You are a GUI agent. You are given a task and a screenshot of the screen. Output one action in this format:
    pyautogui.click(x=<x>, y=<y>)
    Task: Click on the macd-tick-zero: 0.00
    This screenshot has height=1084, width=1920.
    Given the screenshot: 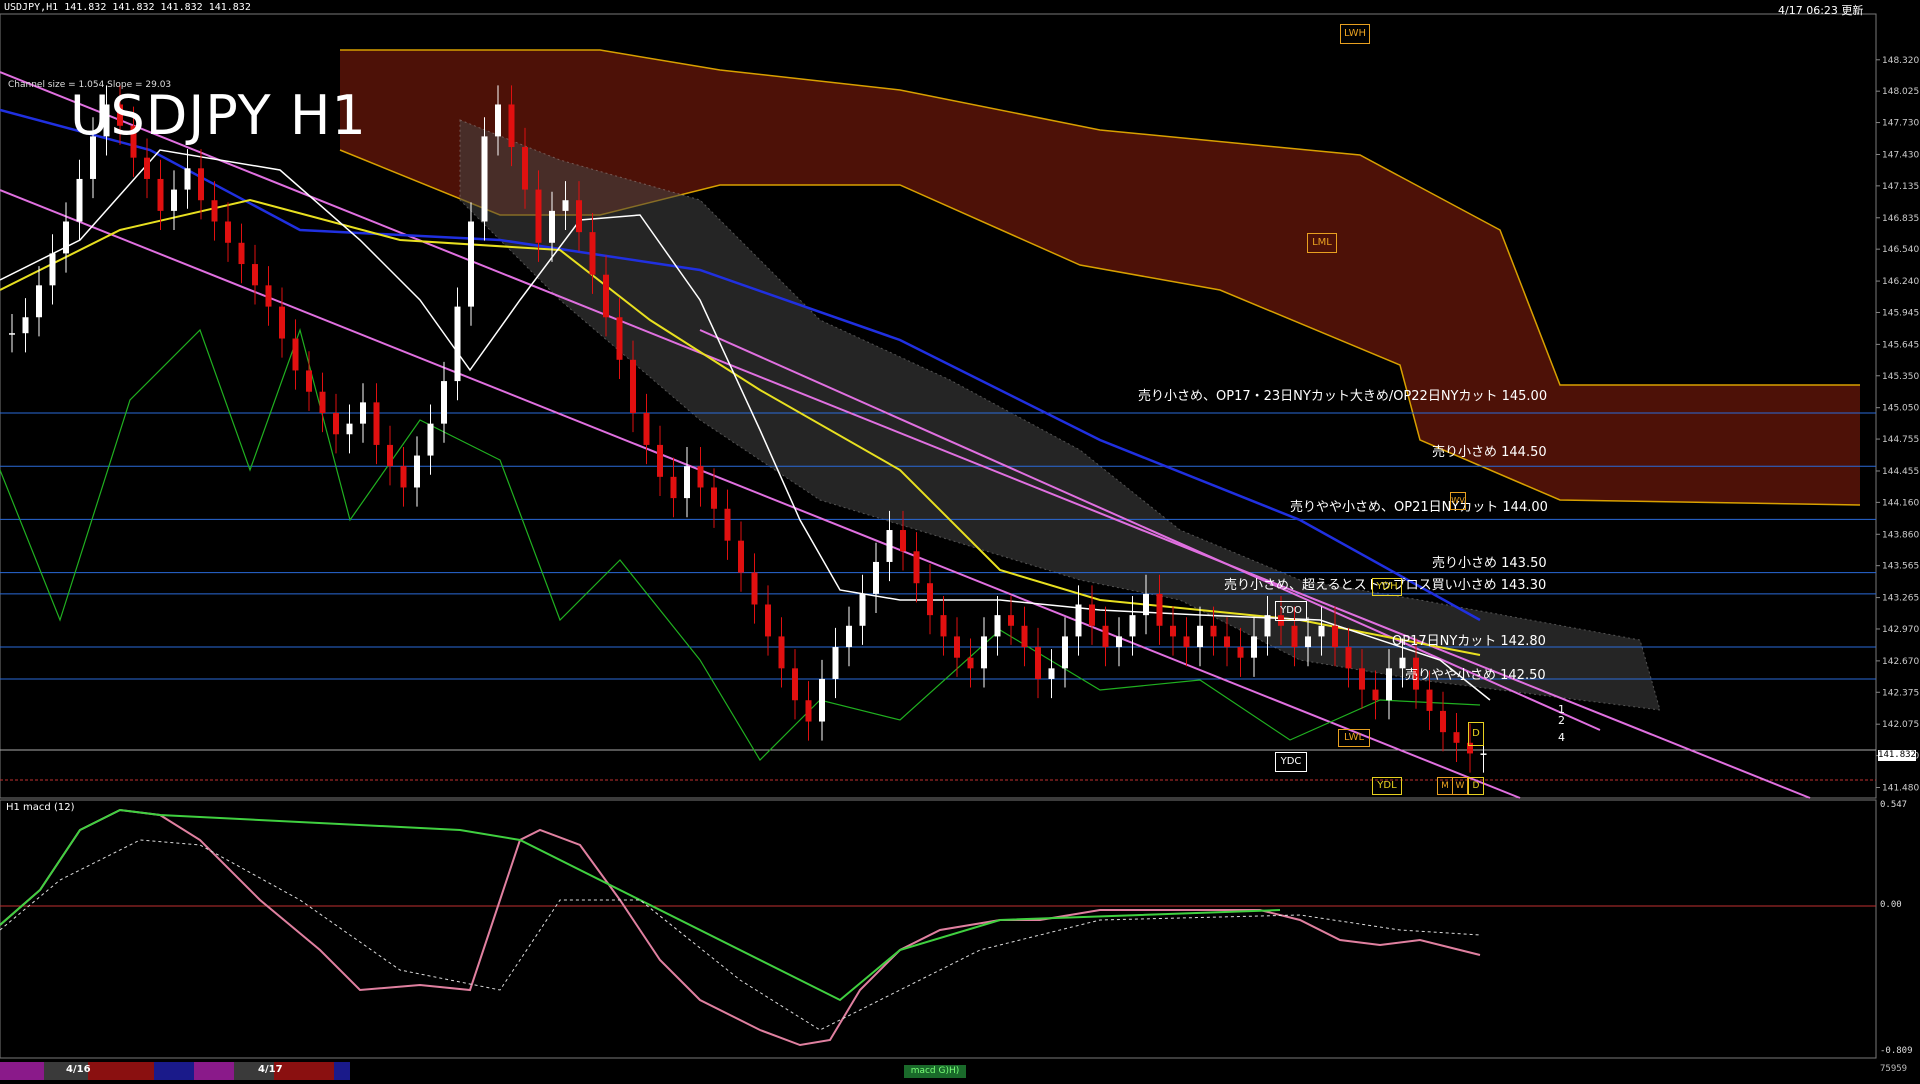 What is the action you would take?
    pyautogui.click(x=1891, y=905)
    